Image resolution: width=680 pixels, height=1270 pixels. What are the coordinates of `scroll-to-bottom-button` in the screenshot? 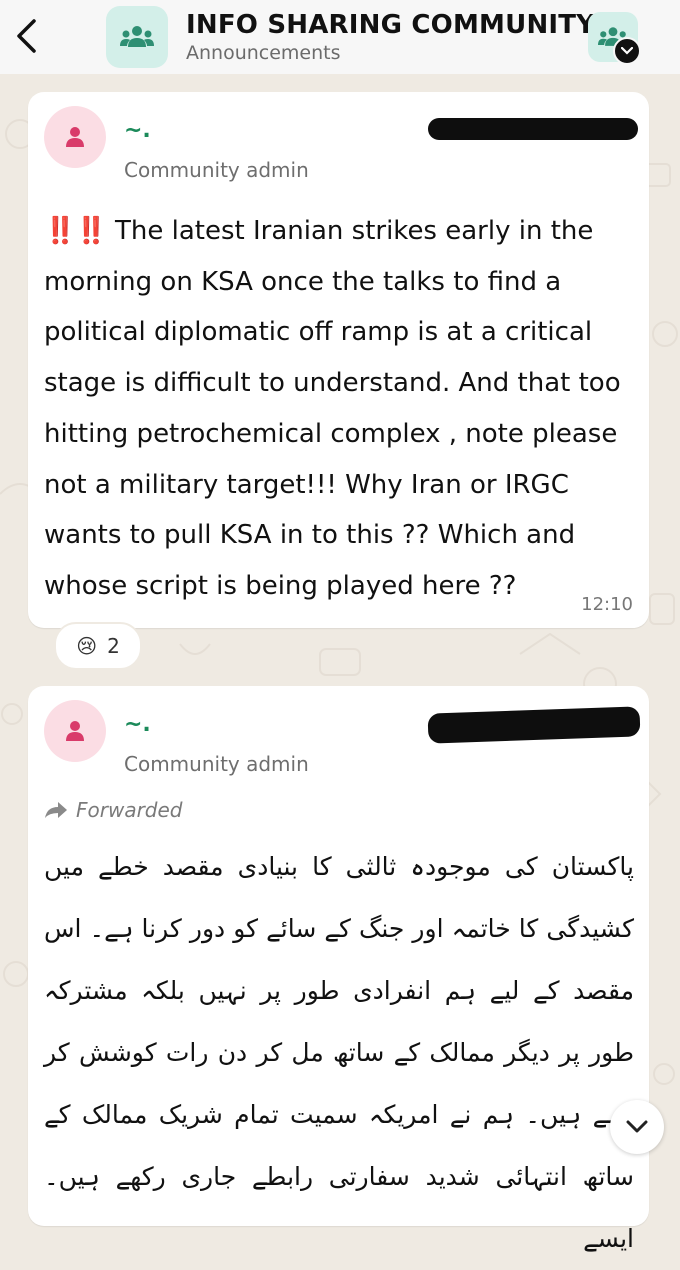 It's located at (637, 1127).